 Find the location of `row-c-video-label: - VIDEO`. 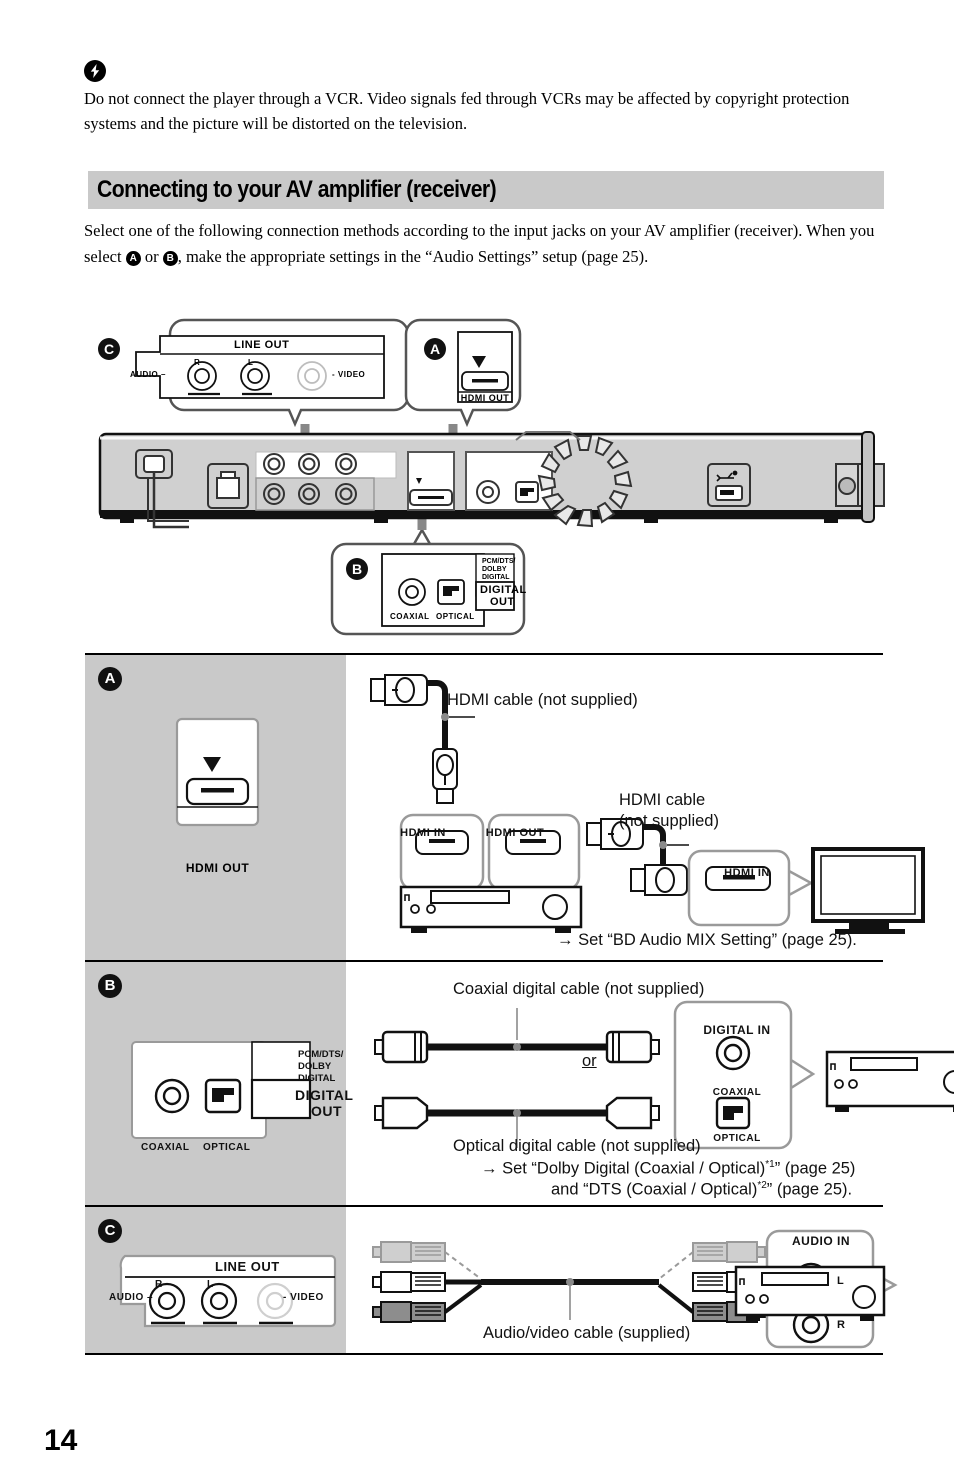

row-c-video-label: - VIDEO is located at coordinates (303, 1297).